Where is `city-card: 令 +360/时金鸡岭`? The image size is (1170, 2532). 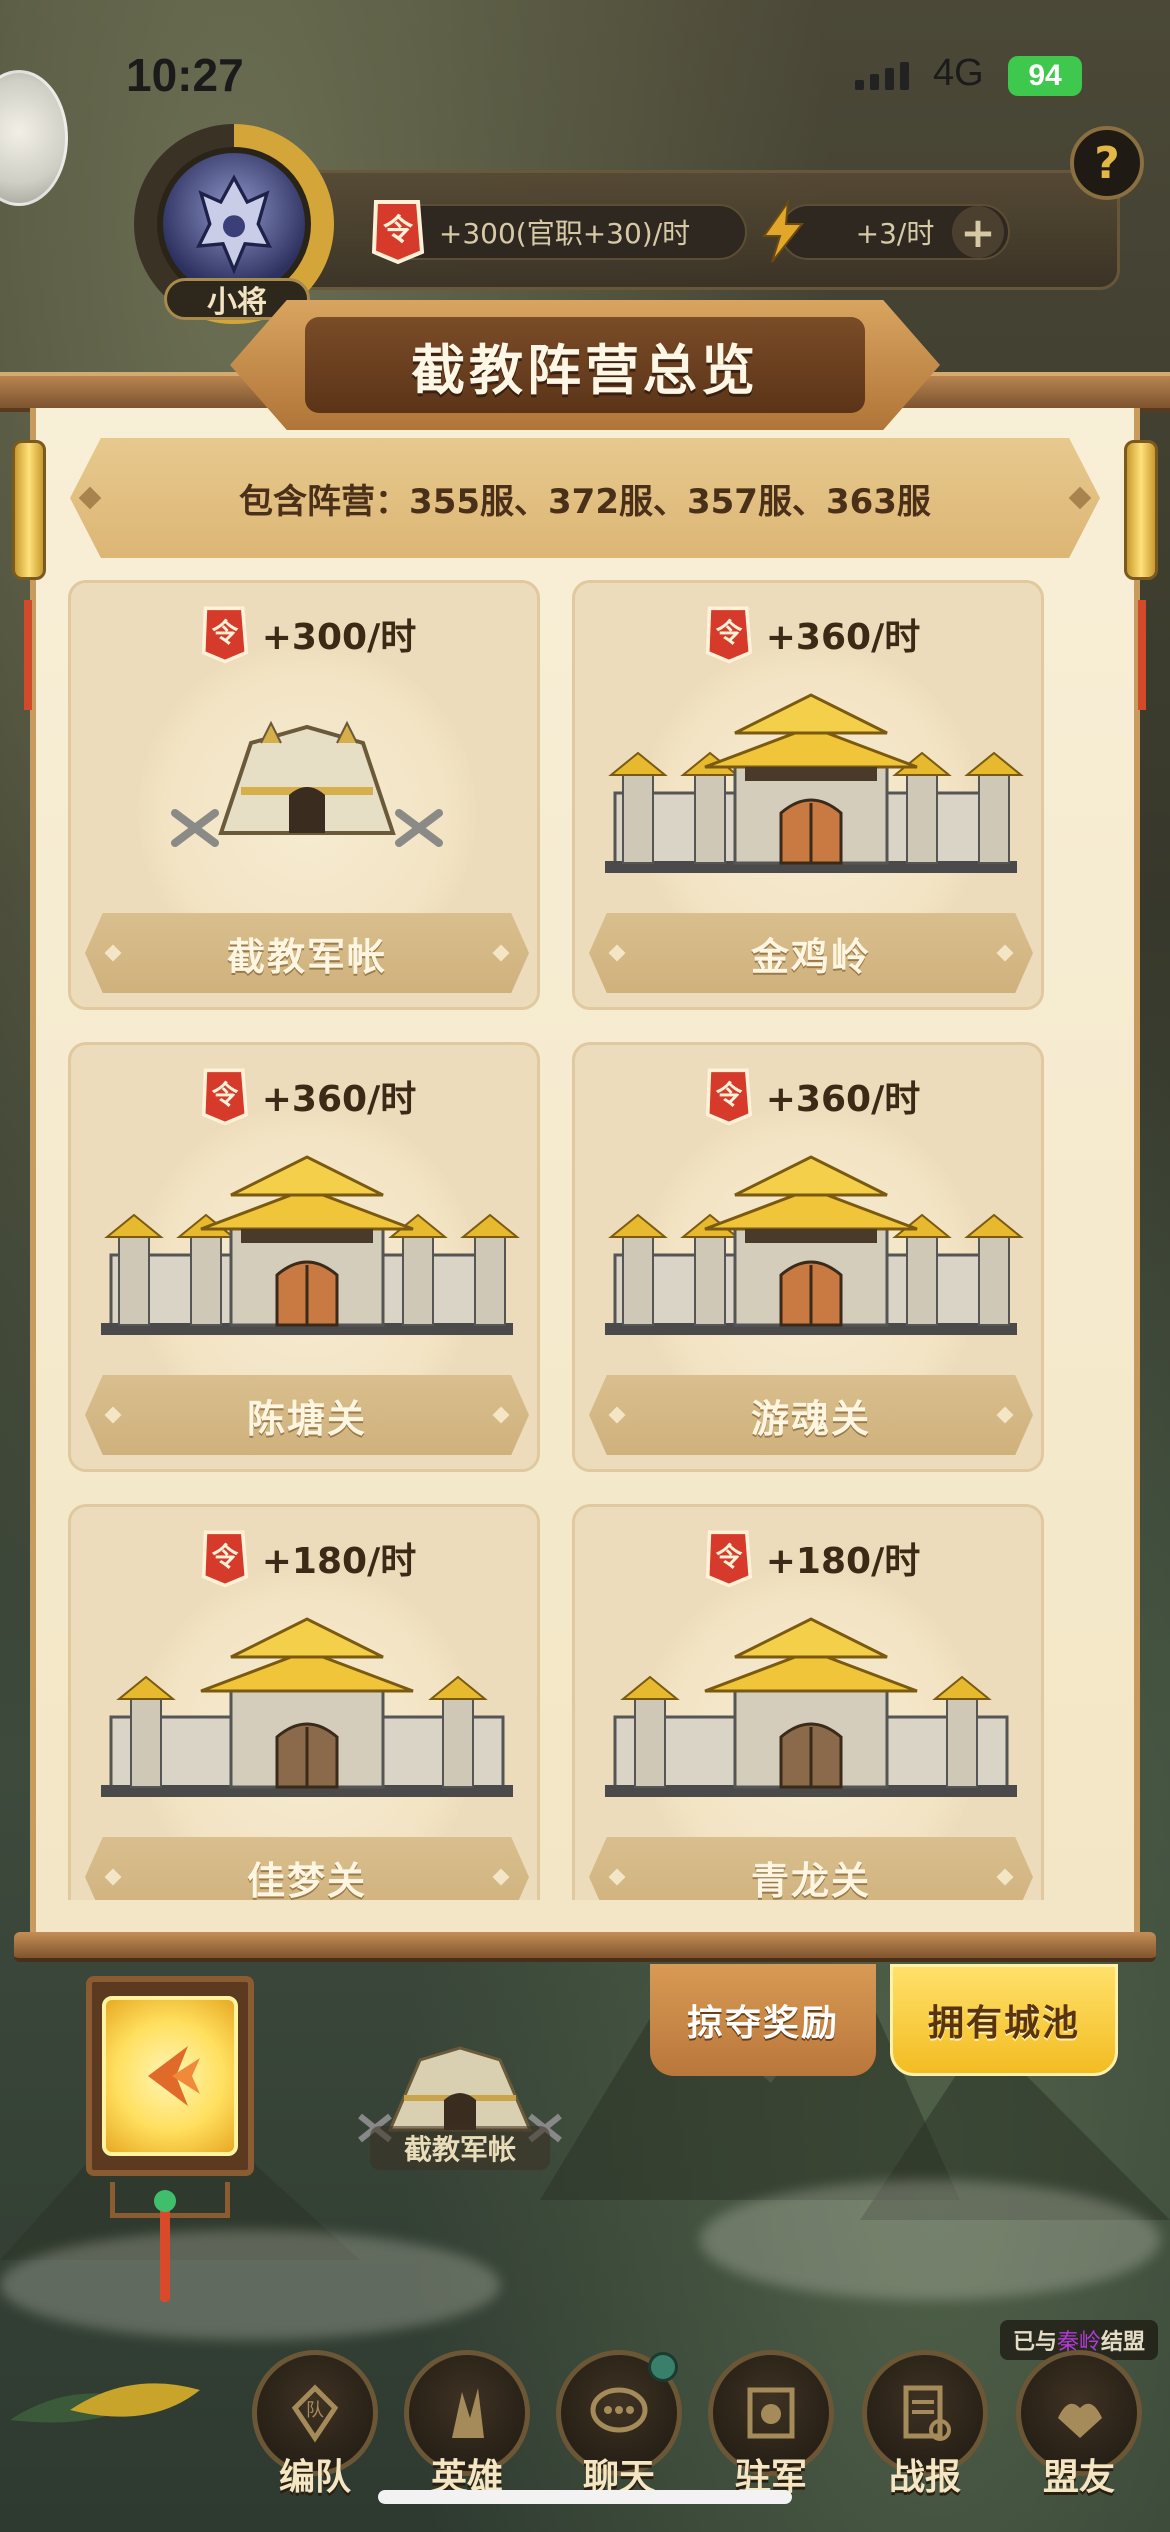 city-card: 令 +360/时金鸡岭 is located at coordinates (808, 795).